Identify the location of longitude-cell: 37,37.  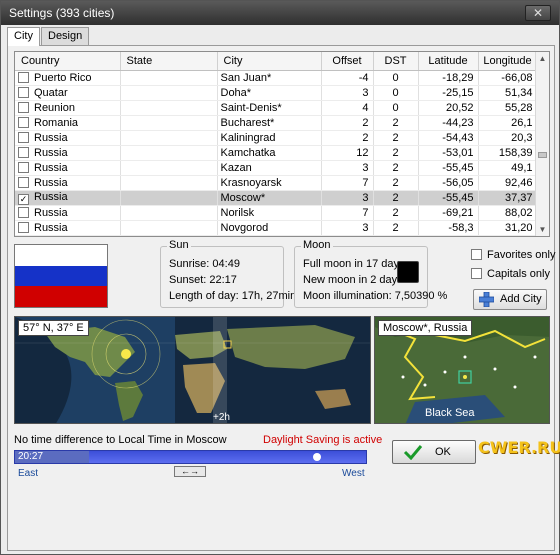
(508, 198).